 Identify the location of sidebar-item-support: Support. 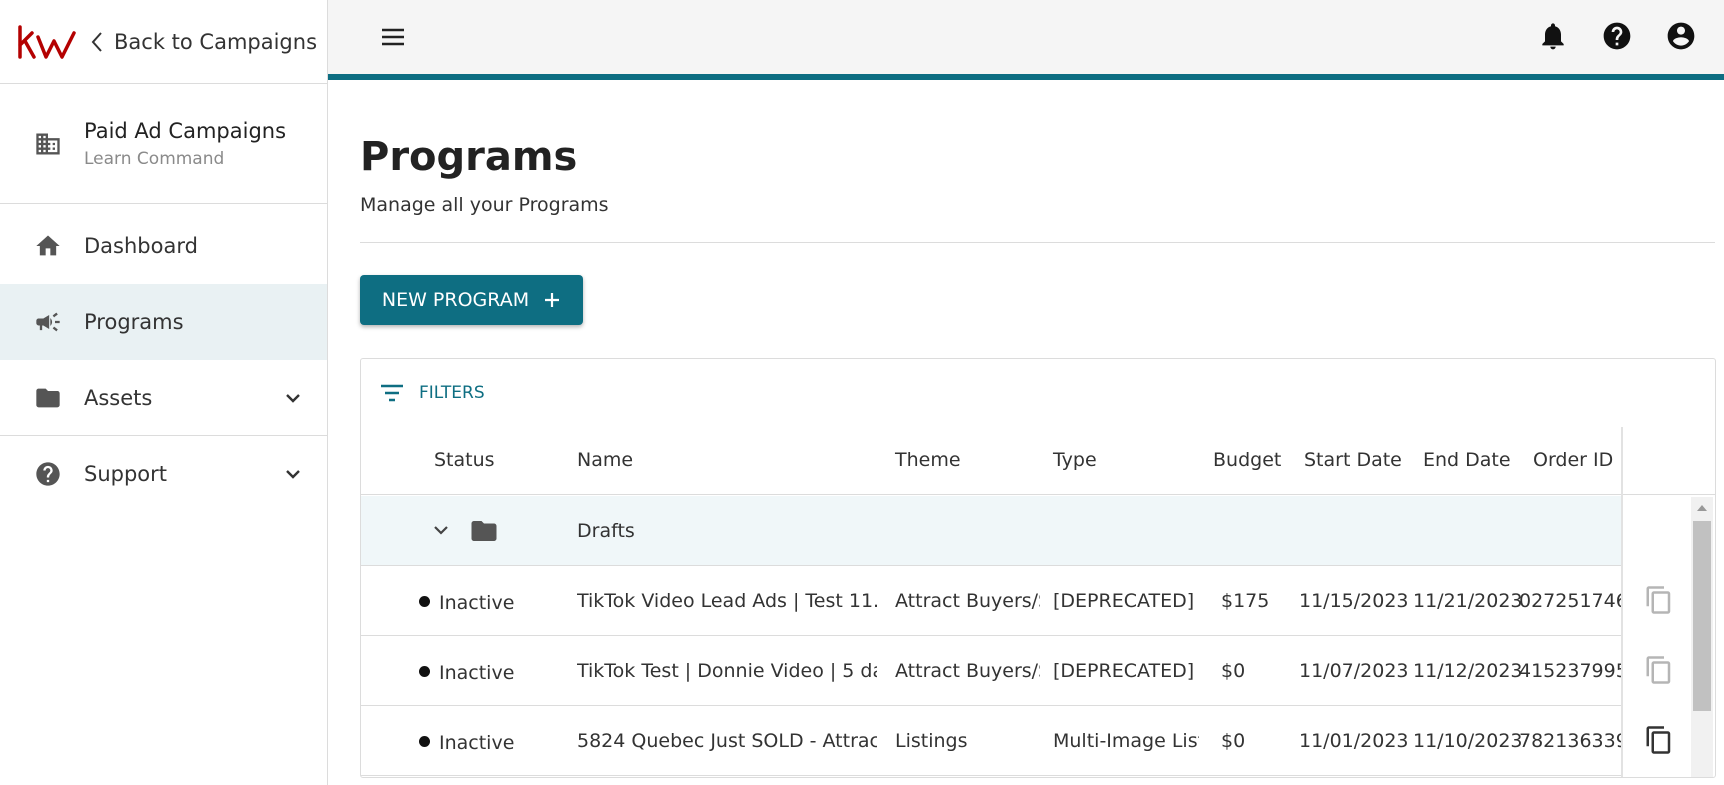
(163, 474).